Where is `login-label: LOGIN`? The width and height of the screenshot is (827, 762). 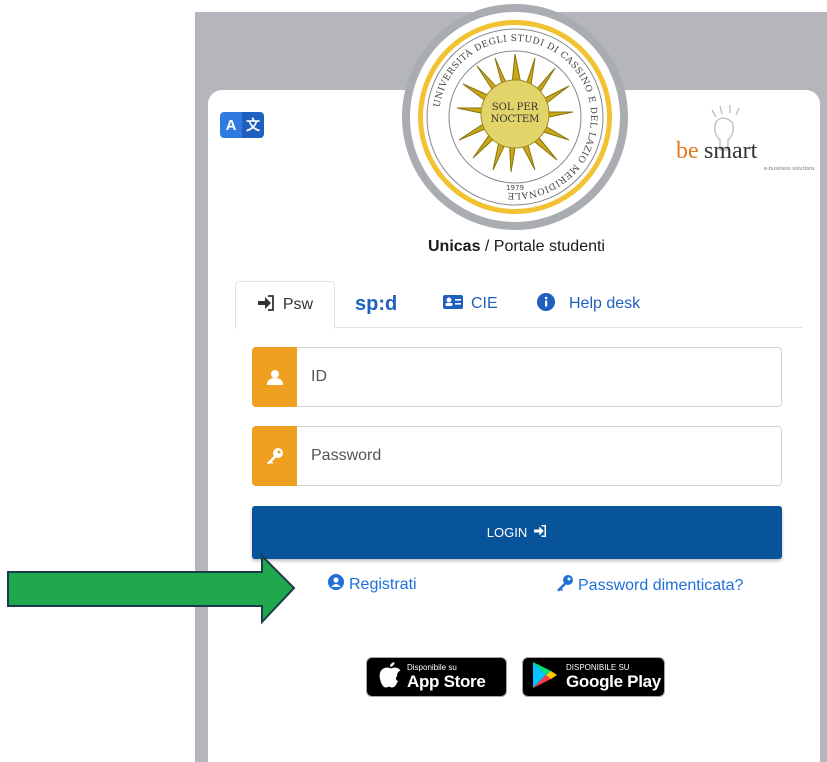 login-label: LOGIN is located at coordinates (507, 532).